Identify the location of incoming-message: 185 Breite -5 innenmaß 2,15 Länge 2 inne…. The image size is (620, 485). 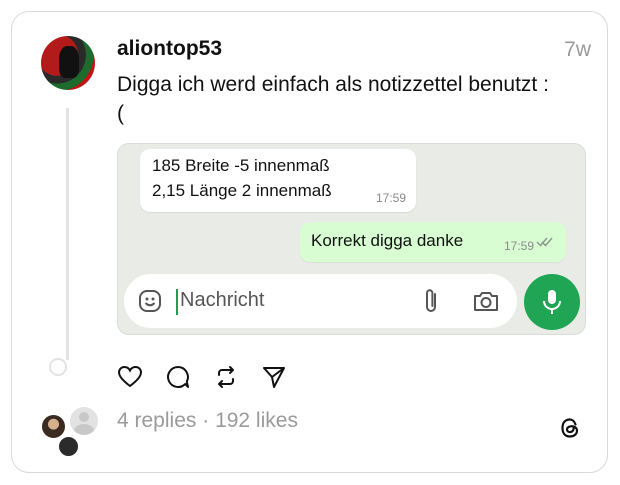
(278, 180).